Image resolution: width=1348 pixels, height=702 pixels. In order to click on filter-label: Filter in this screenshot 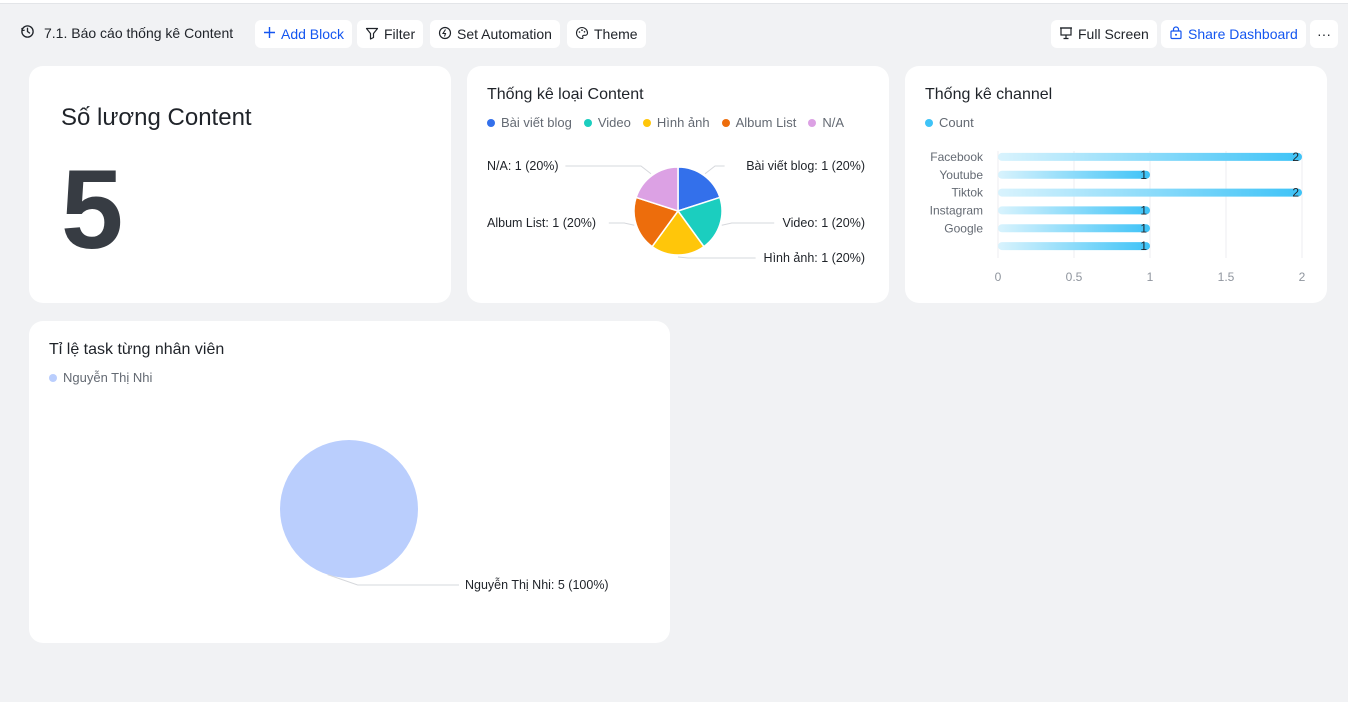, I will do `click(400, 34)`.